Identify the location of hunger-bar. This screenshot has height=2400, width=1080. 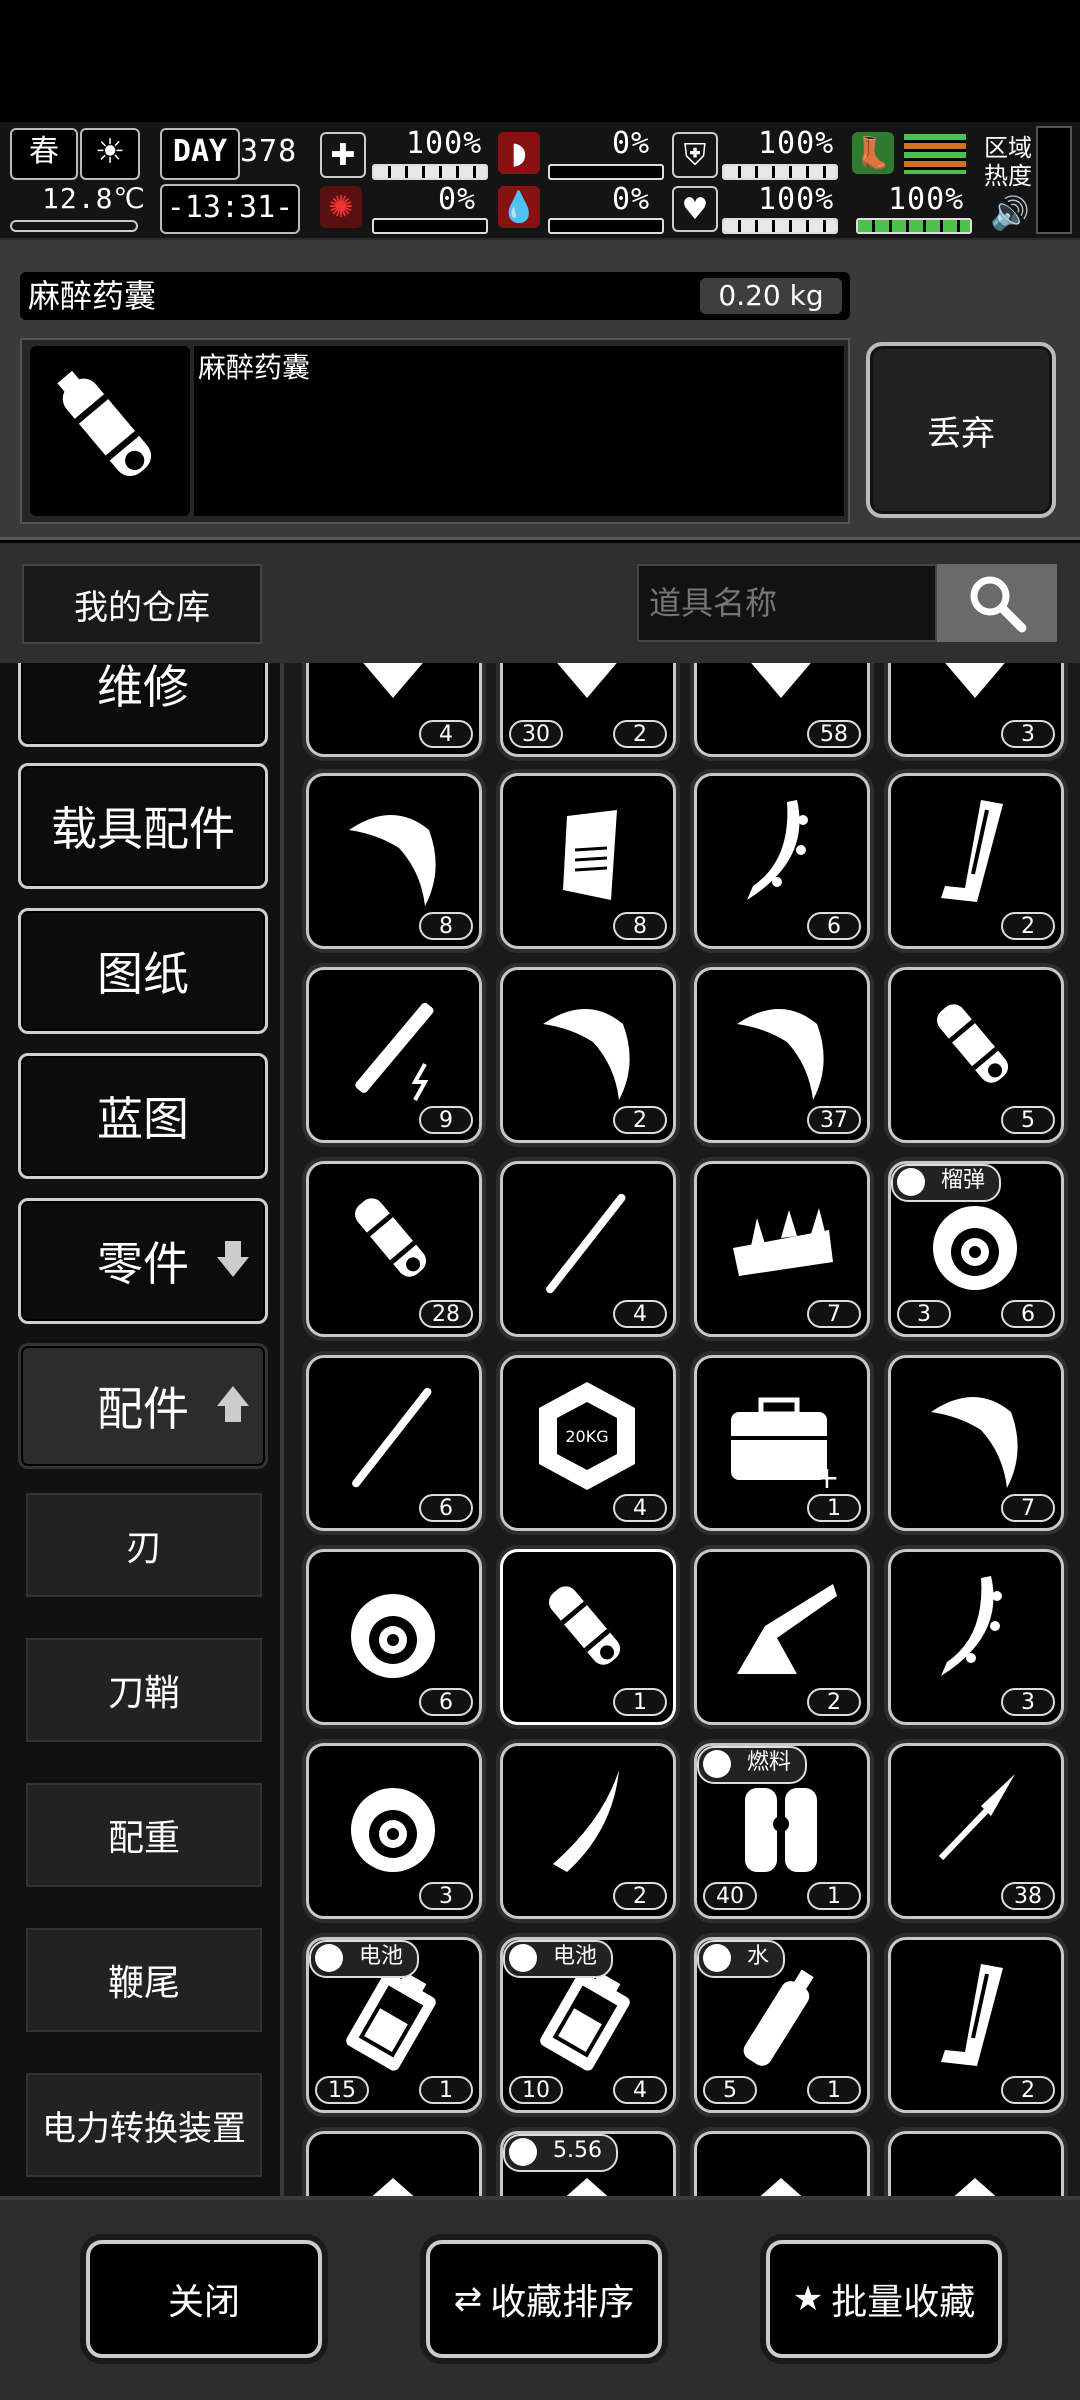
(606, 172).